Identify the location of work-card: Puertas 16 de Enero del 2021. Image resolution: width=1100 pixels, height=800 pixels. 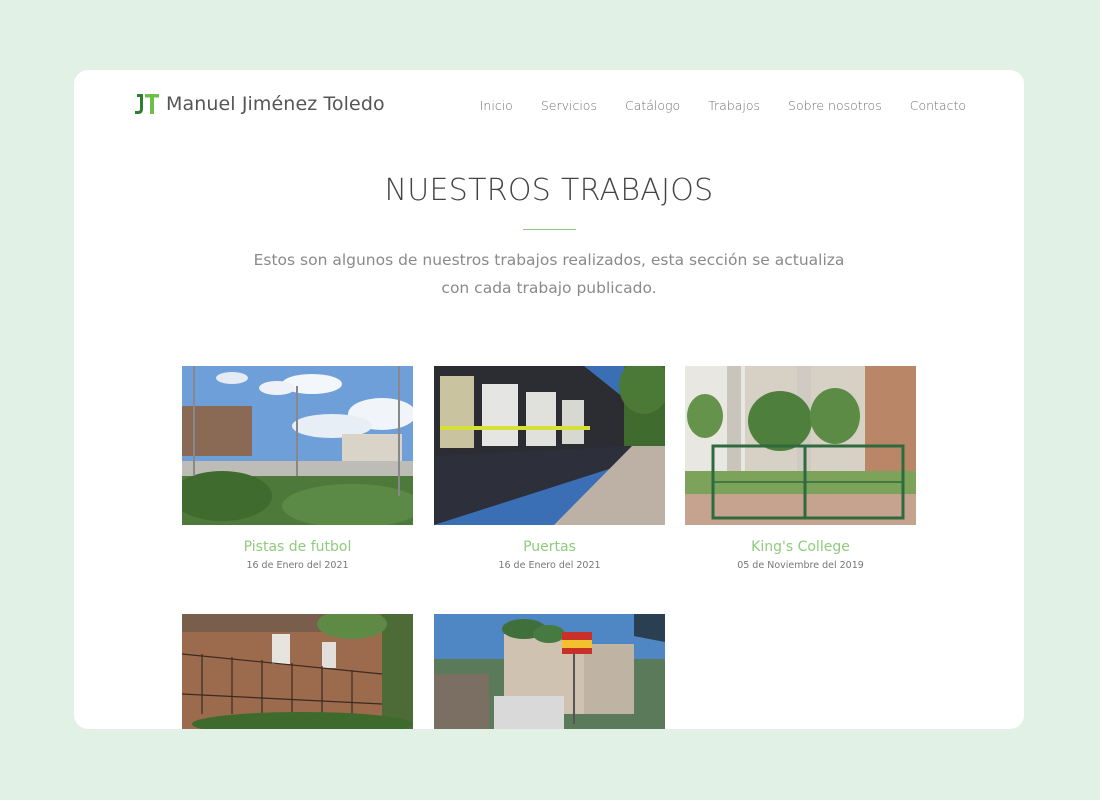
(549, 468).